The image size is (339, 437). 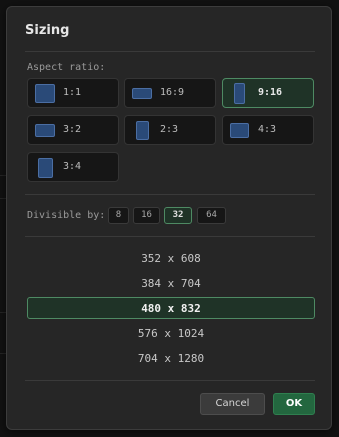 I want to click on aspect-option-label: 9:16, so click(x=270, y=92).